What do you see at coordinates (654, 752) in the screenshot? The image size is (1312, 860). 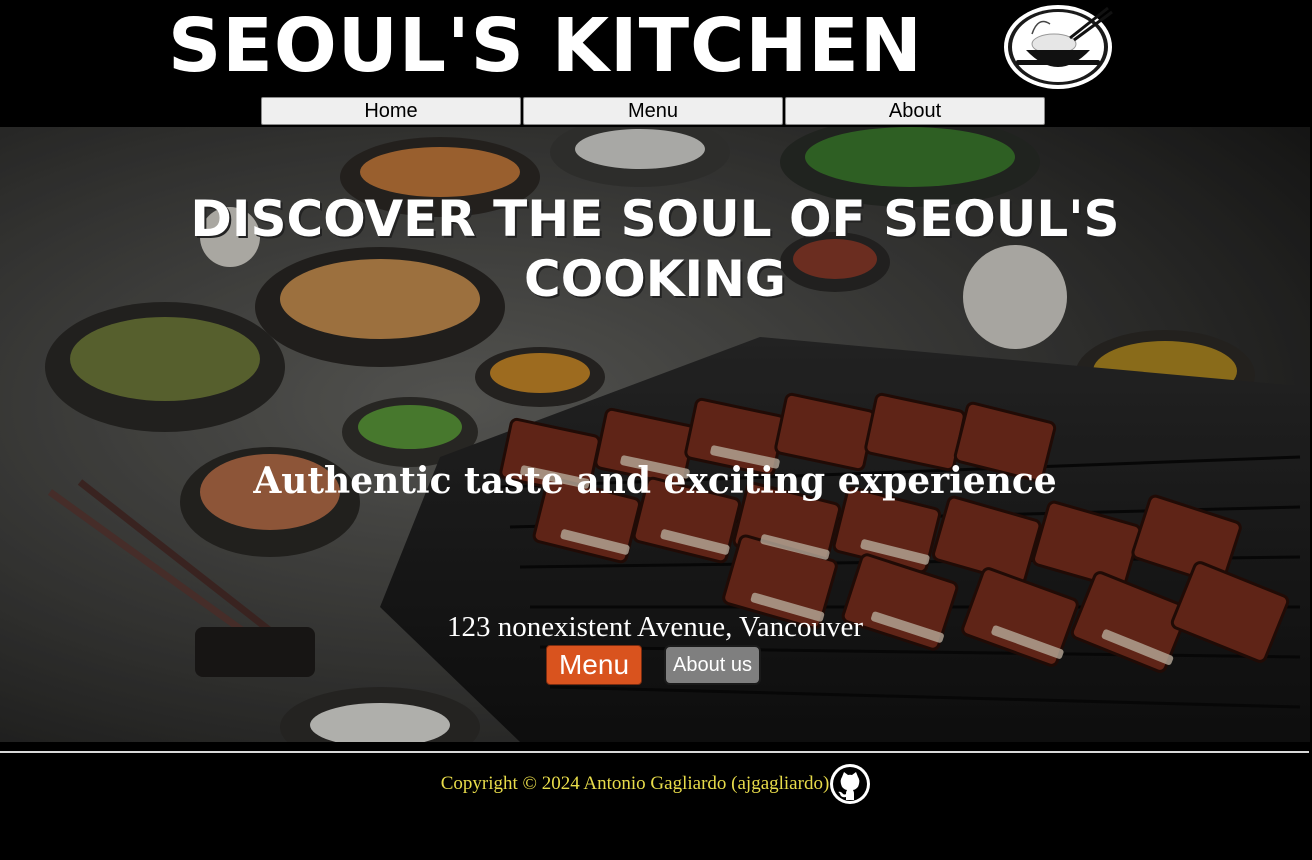 I see `footer-divider` at bounding box center [654, 752].